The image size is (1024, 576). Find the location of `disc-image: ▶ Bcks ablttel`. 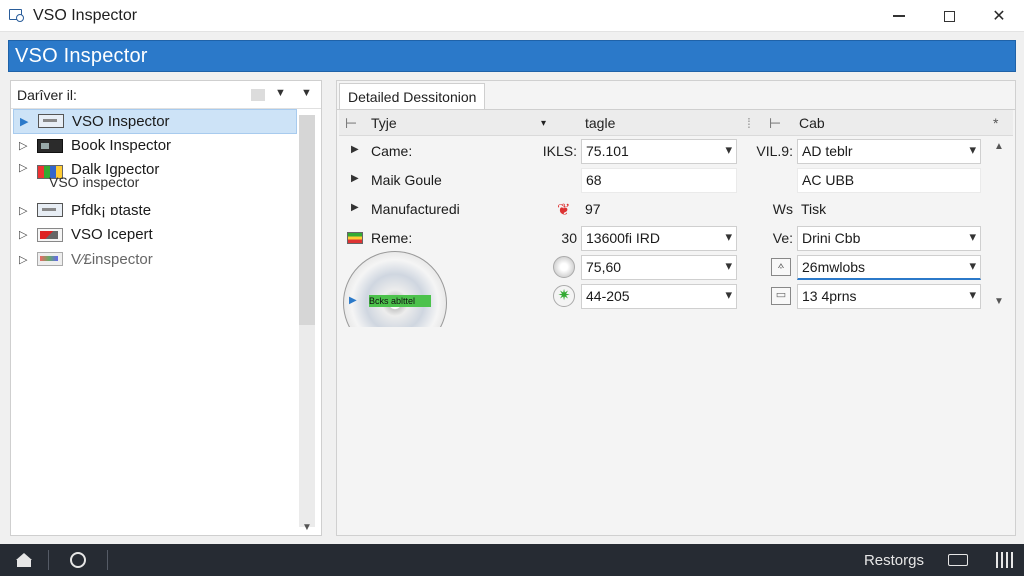

disc-image: ▶ Bcks ablttel is located at coordinates (394, 288).